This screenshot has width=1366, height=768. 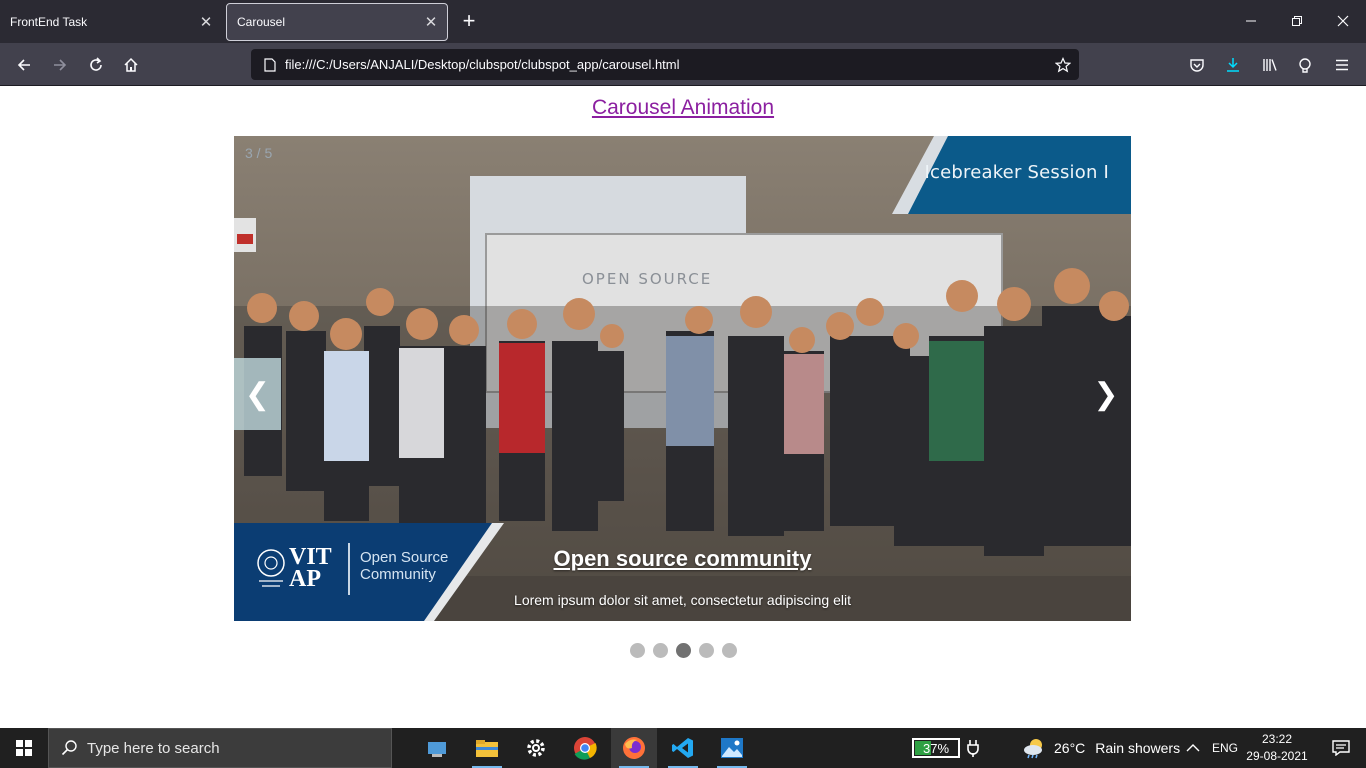 I want to click on vscode-icon, so click(x=683, y=748).